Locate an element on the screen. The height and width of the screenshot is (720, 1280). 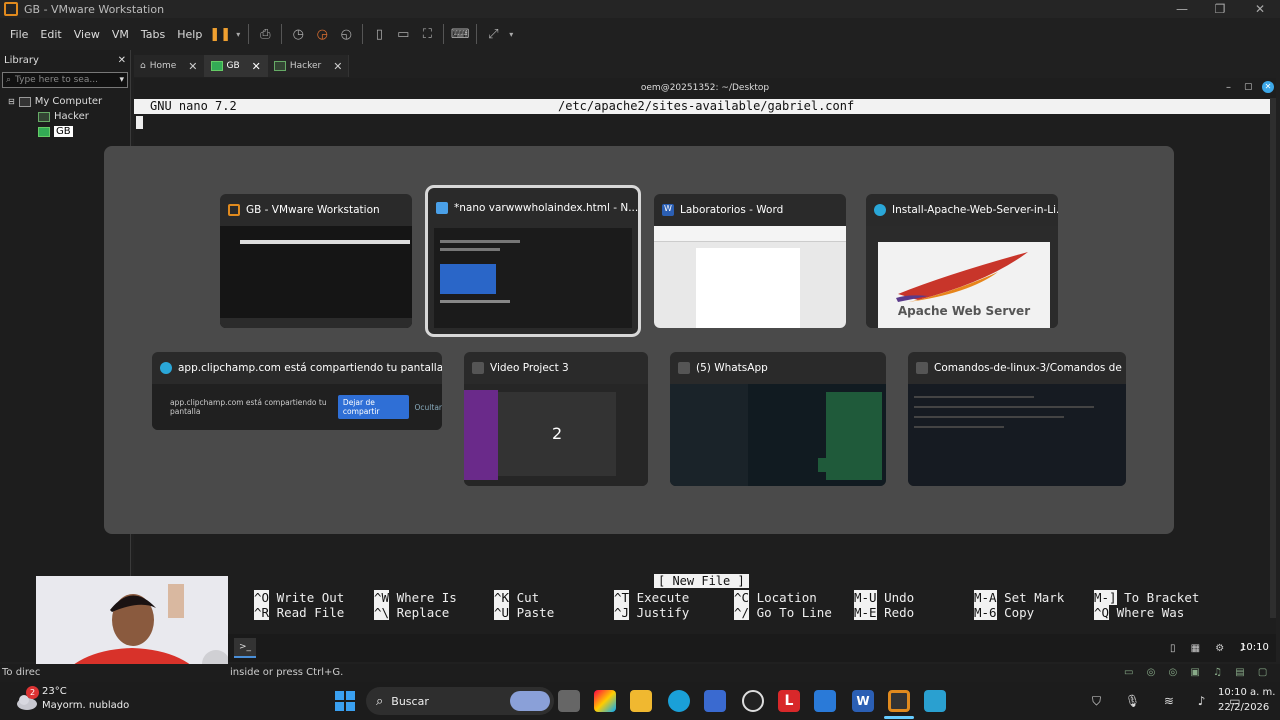
nano-shortcut: M-] To Bracket is located at coordinates (1146, 597).